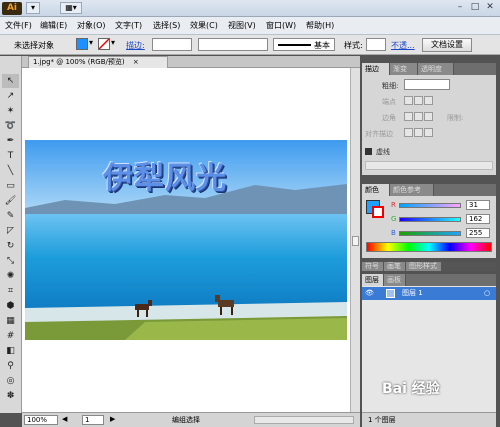 The width and height of the screenshot is (500, 427). I want to click on type-tool-icon: T, so click(10, 156).